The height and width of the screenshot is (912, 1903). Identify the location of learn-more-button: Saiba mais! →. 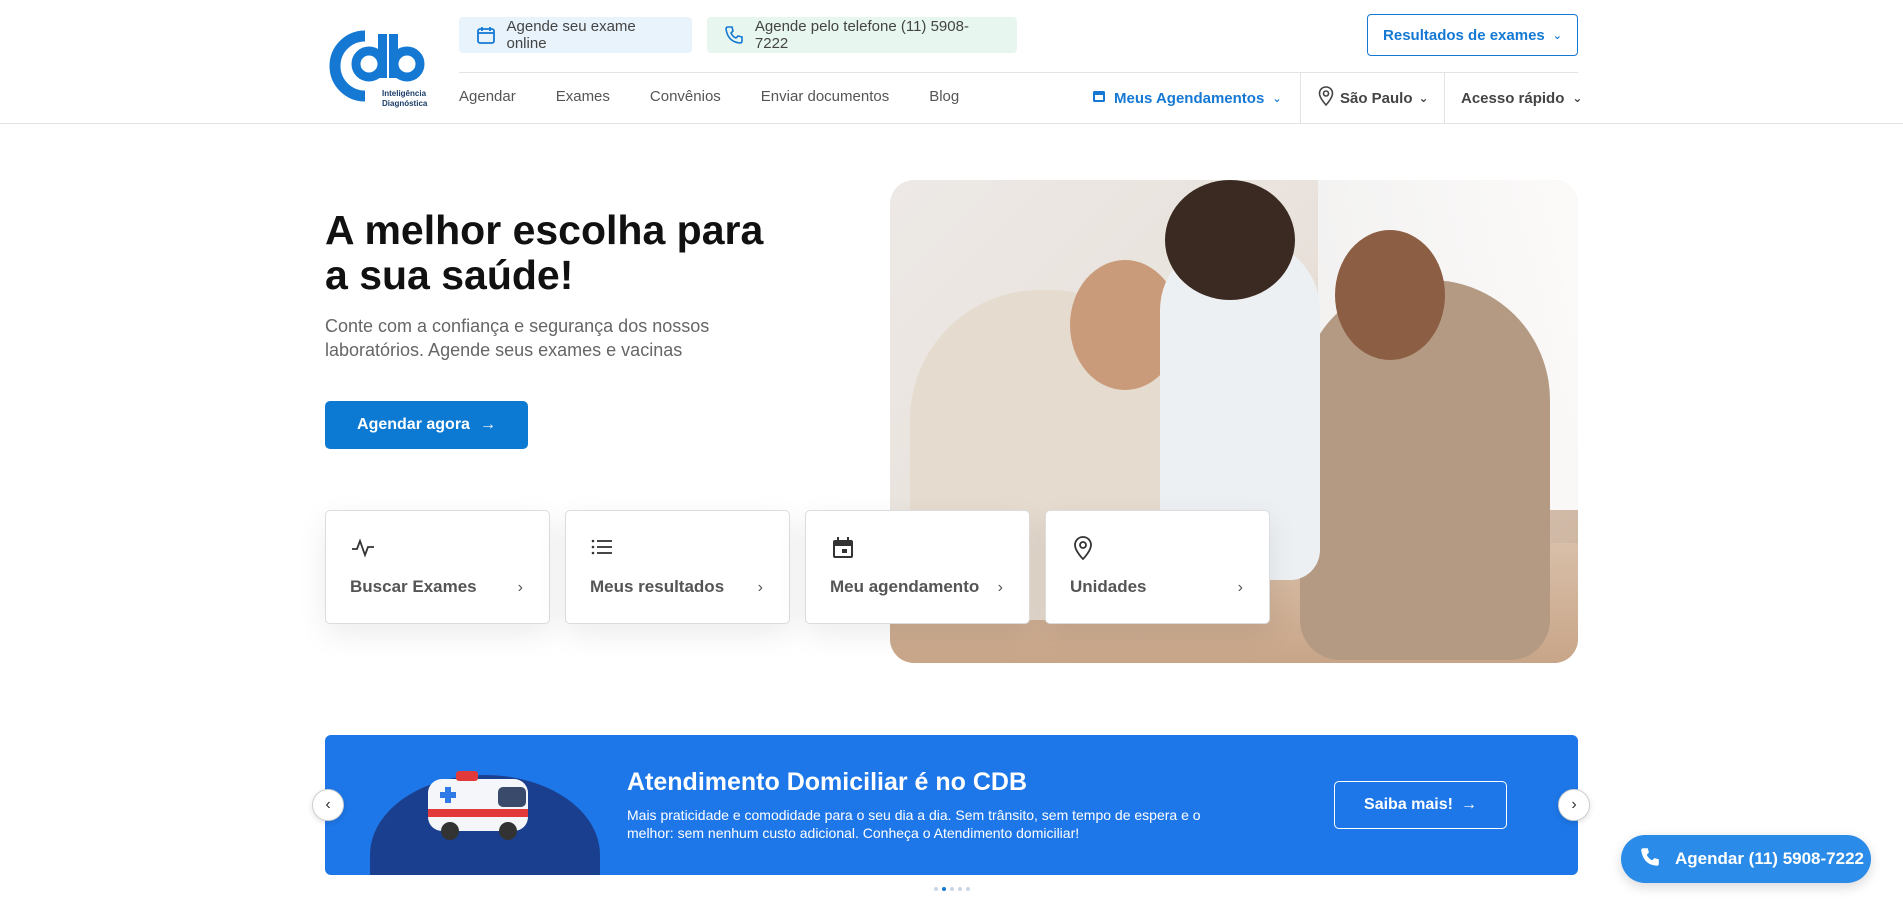
(1420, 805).